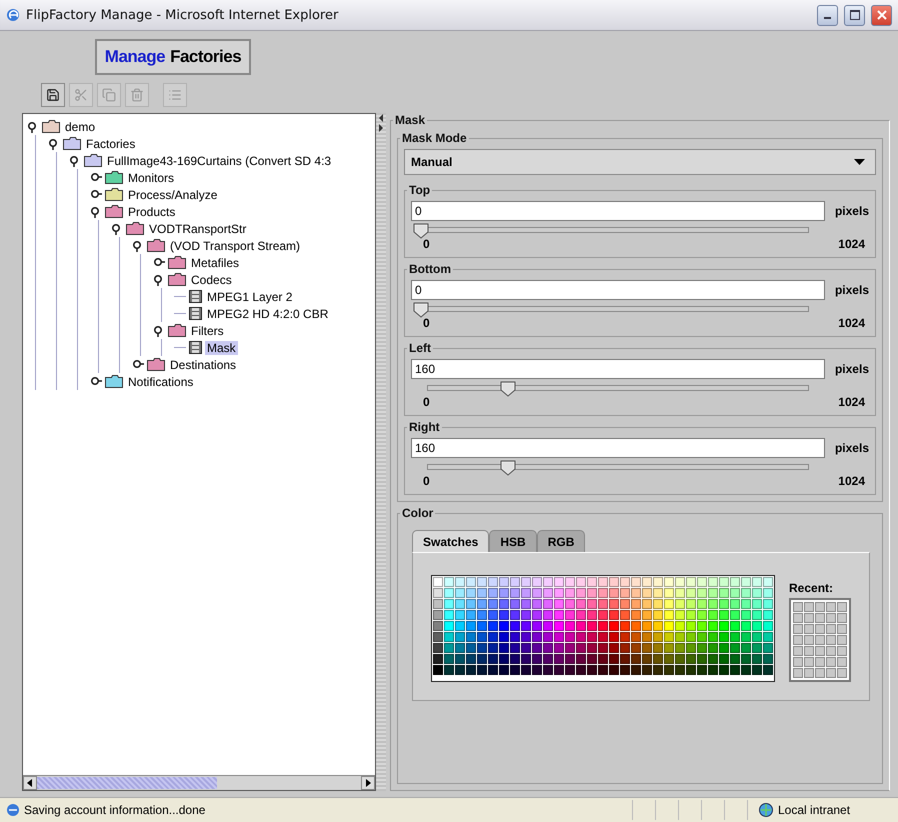  What do you see at coordinates (766, 810) in the screenshot?
I see `globe-icon` at bounding box center [766, 810].